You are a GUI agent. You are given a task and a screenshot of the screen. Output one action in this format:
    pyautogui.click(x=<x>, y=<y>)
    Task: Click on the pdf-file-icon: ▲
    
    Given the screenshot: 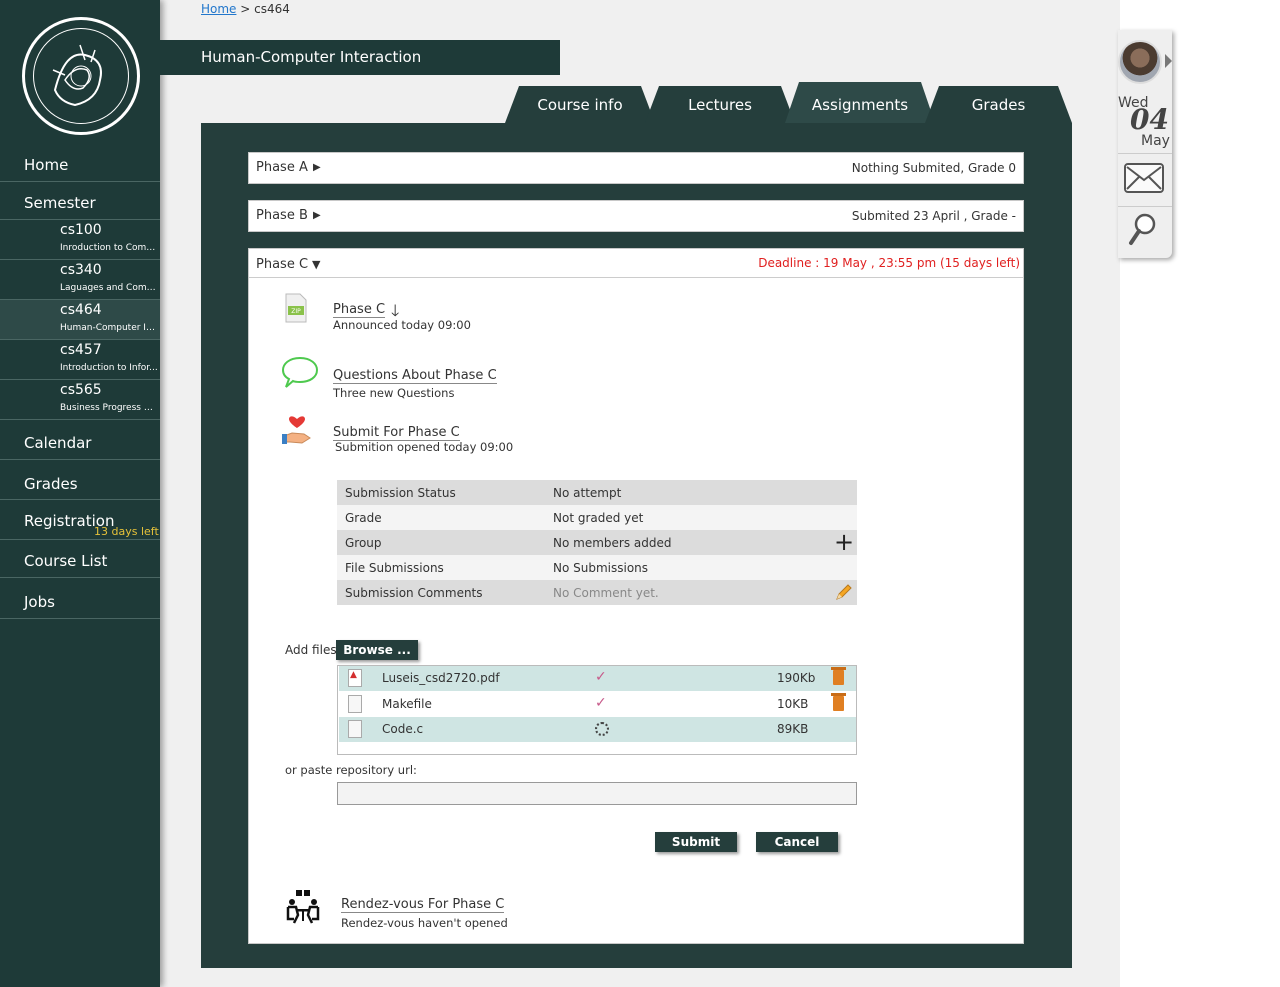 What is the action you would take?
    pyautogui.click(x=355, y=678)
    